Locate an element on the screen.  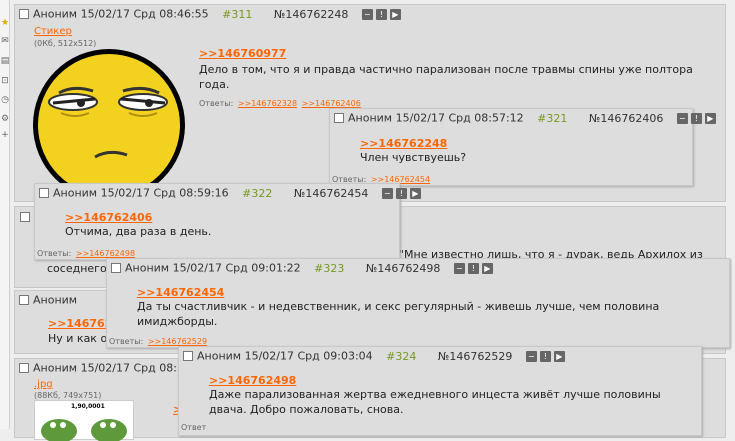
post-header: Аноним is located at coordinates (48, 300).